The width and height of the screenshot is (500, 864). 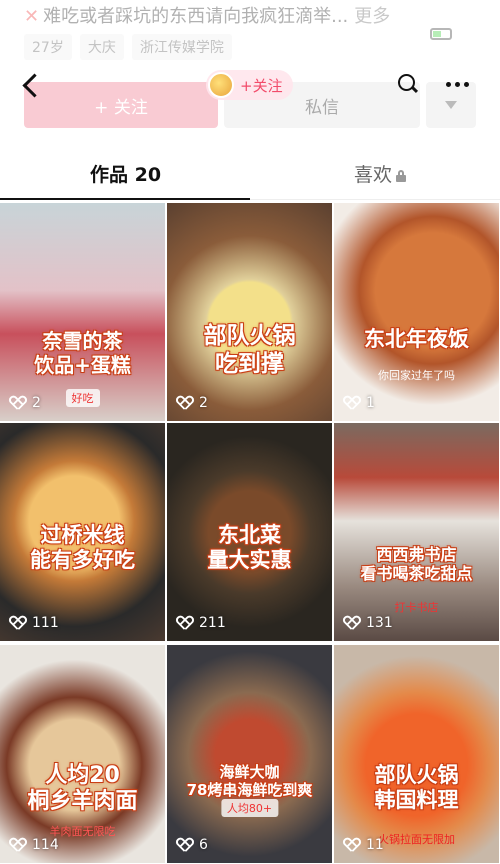 I want to click on battery-icon, so click(x=441, y=34).